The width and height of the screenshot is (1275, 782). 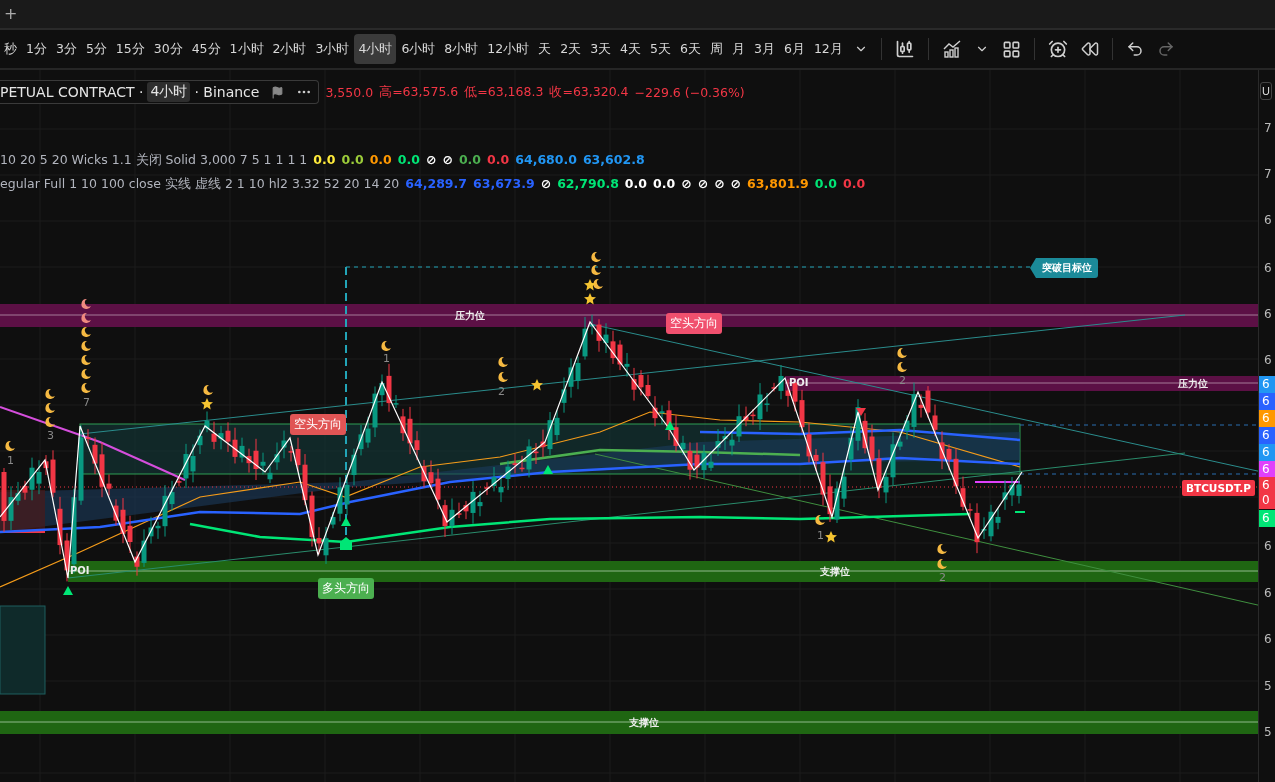 I want to click on interval-button: 3分, so click(x=66, y=49).